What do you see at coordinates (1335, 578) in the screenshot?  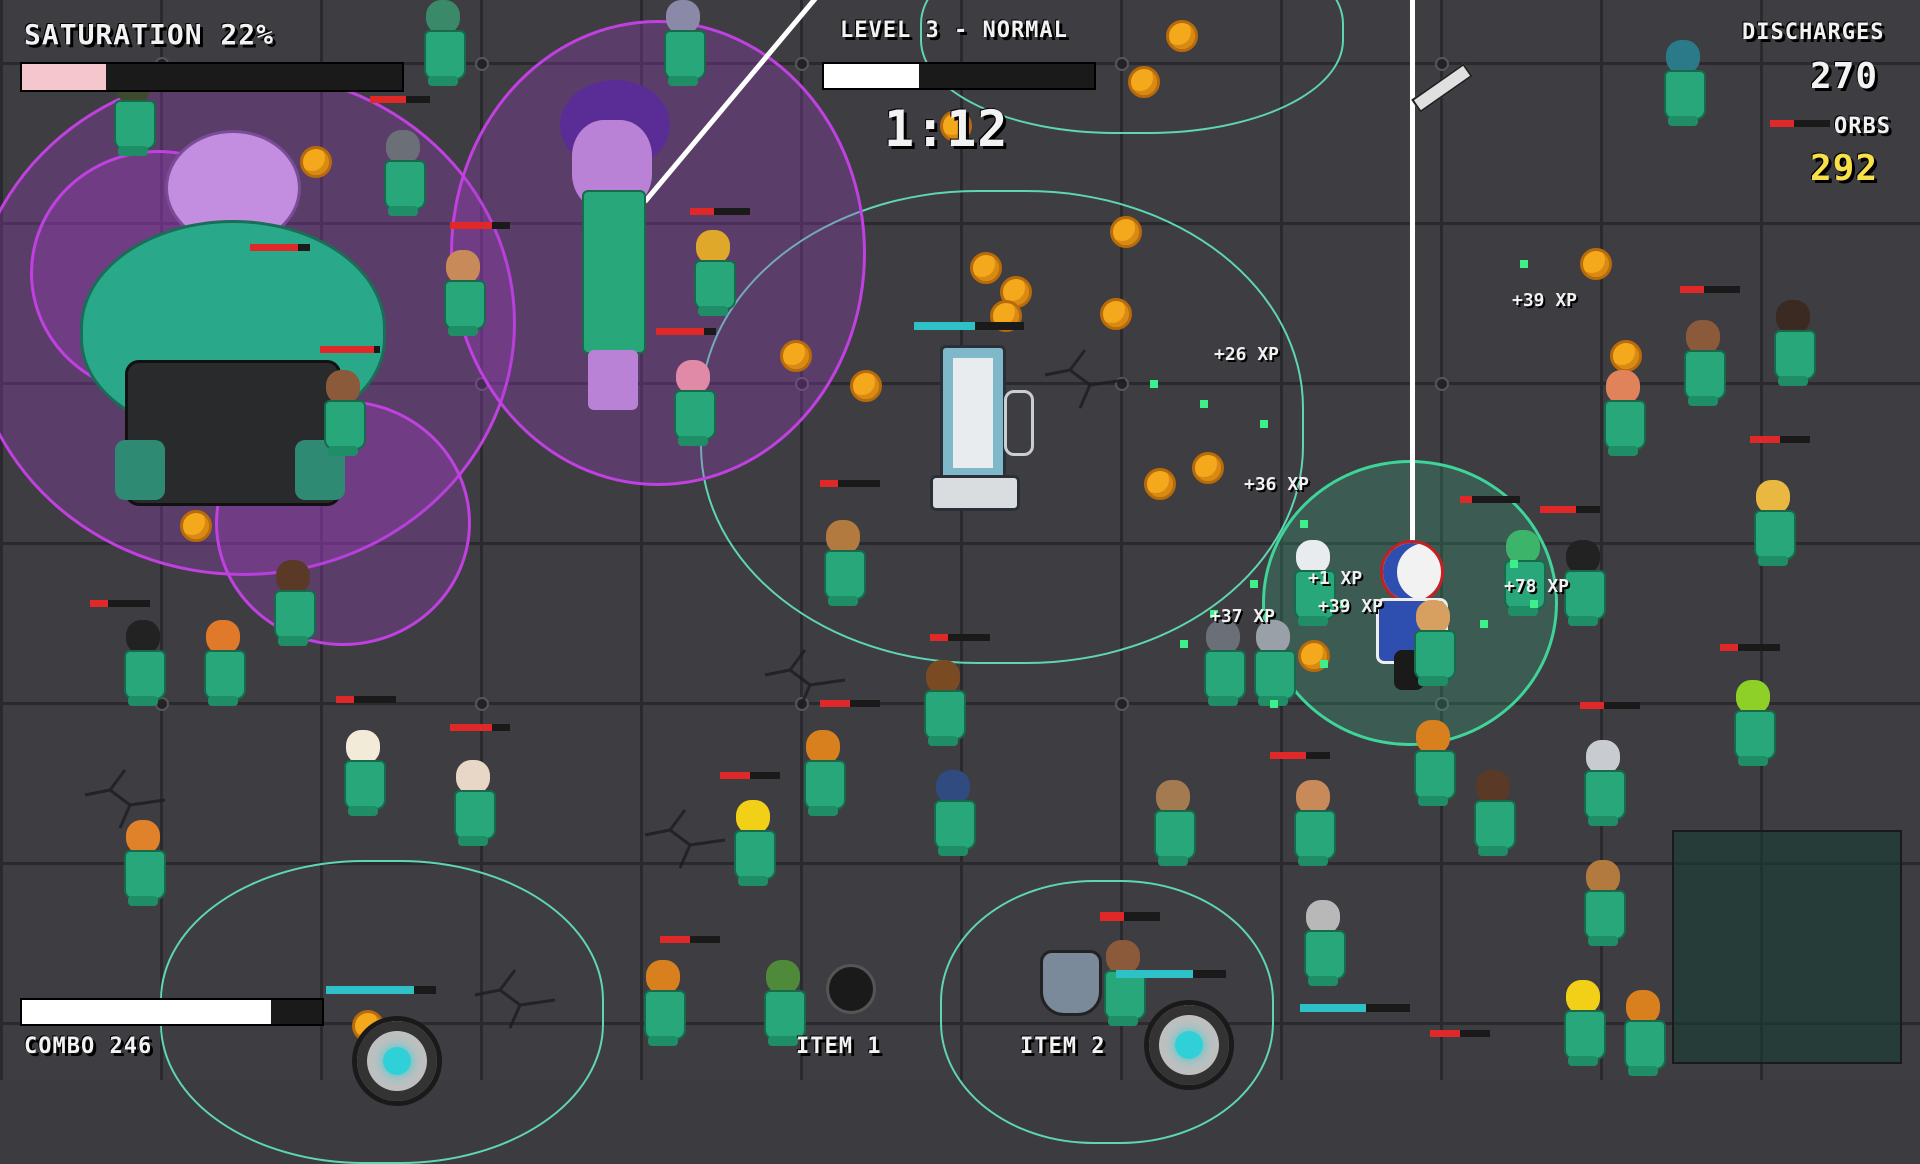 I see `xp-popup: +1 XP` at bounding box center [1335, 578].